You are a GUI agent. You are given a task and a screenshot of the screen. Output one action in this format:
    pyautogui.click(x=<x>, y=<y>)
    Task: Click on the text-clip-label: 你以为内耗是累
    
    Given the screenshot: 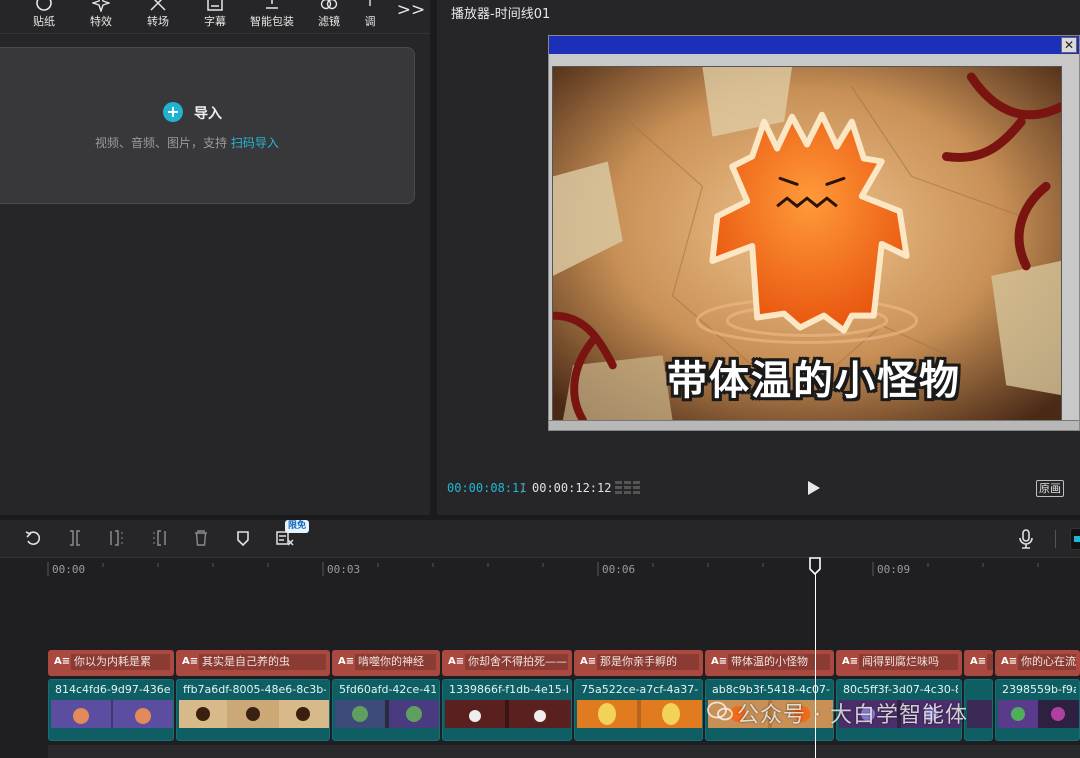 What is the action you would take?
    pyautogui.click(x=120, y=662)
    